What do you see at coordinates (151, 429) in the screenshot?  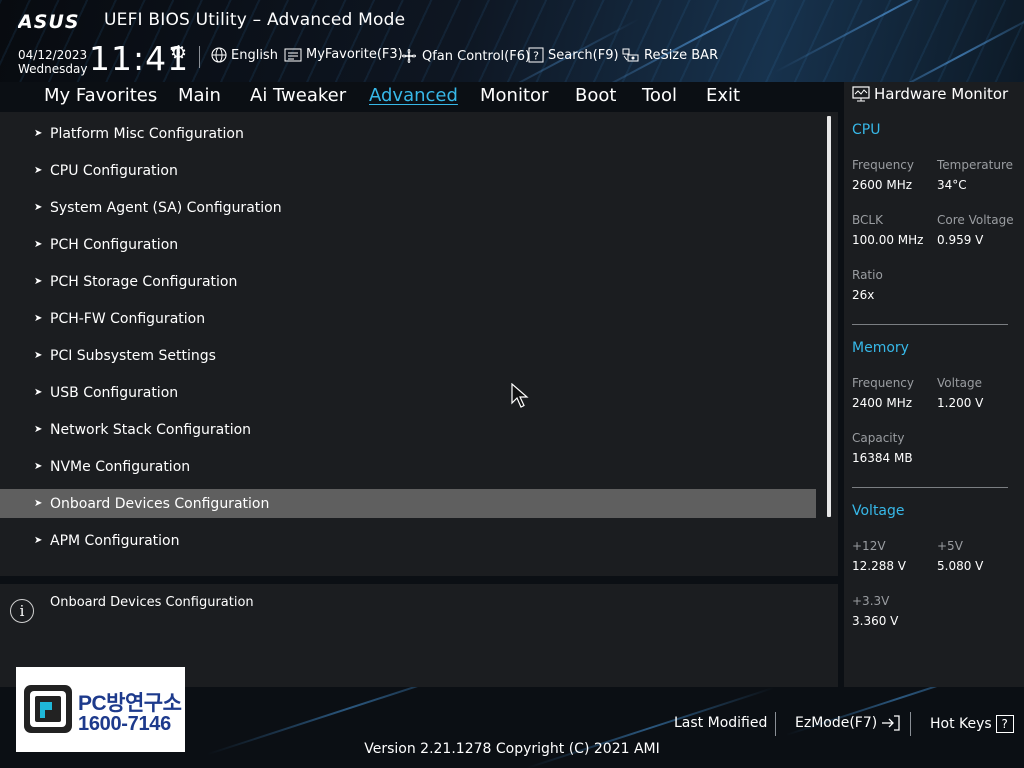 I see `list-item-label: Network Stack Configuration` at bounding box center [151, 429].